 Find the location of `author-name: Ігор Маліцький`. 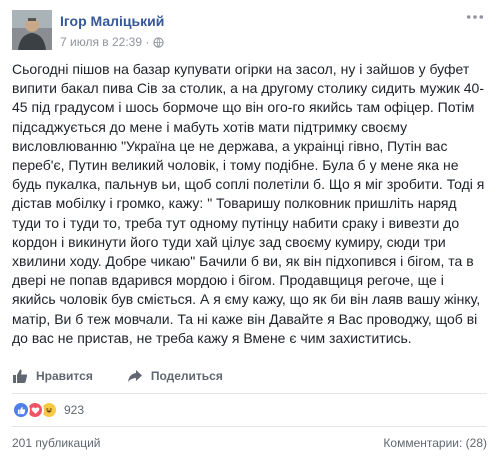

author-name: Ігор Маліцький is located at coordinates (112, 21).